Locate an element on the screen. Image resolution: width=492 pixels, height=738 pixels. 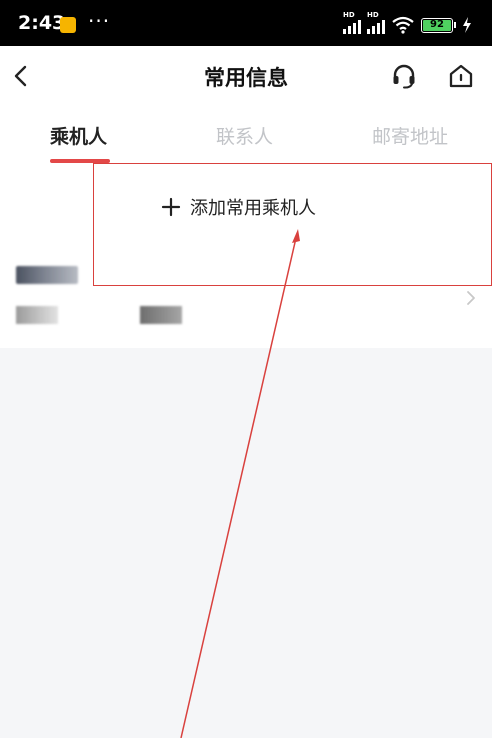
battery-cap is located at coordinates (455, 25).